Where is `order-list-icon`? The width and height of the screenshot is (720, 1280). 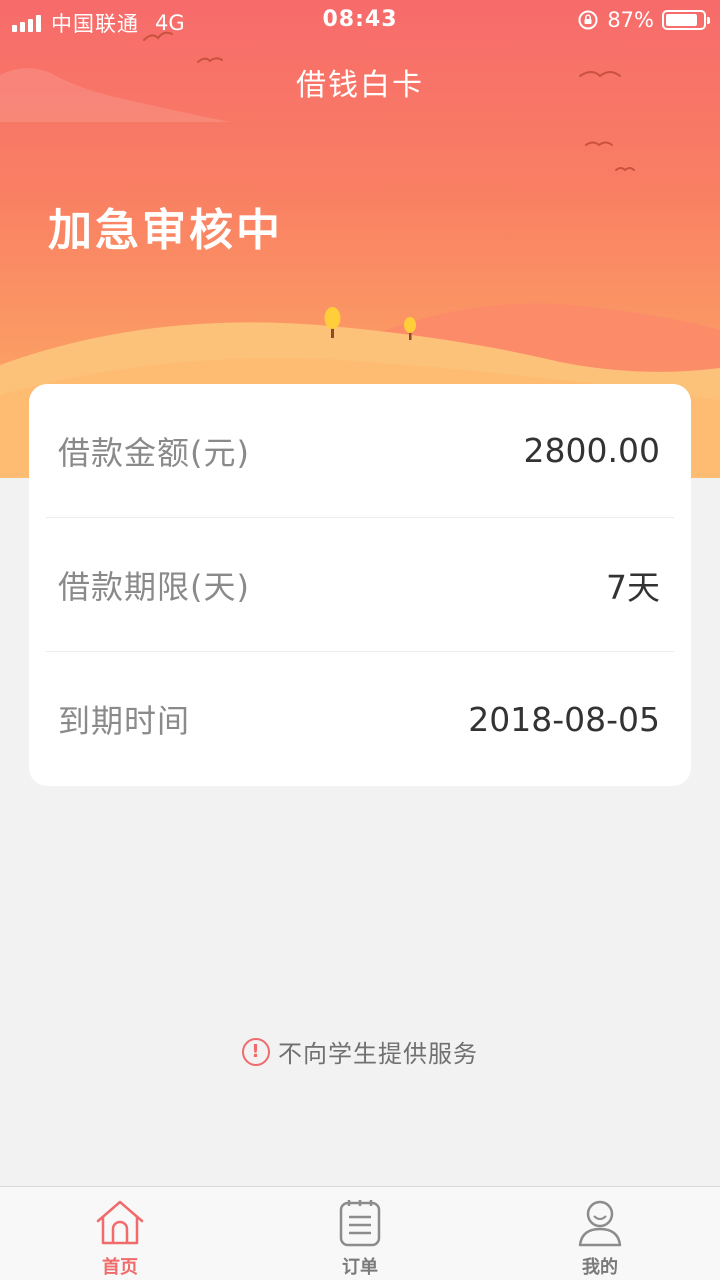
order-list-icon is located at coordinates (360, 1223).